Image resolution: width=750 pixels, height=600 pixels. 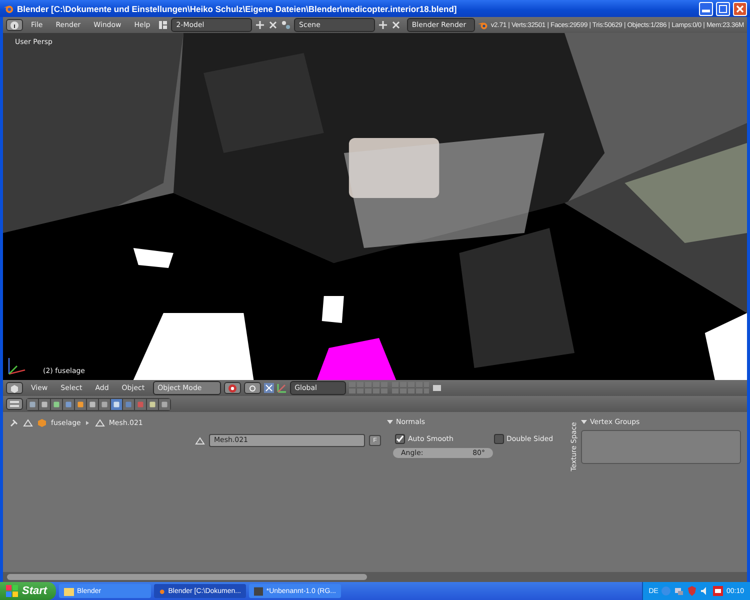 I want to click on shading-dropdown, so click(x=232, y=388).